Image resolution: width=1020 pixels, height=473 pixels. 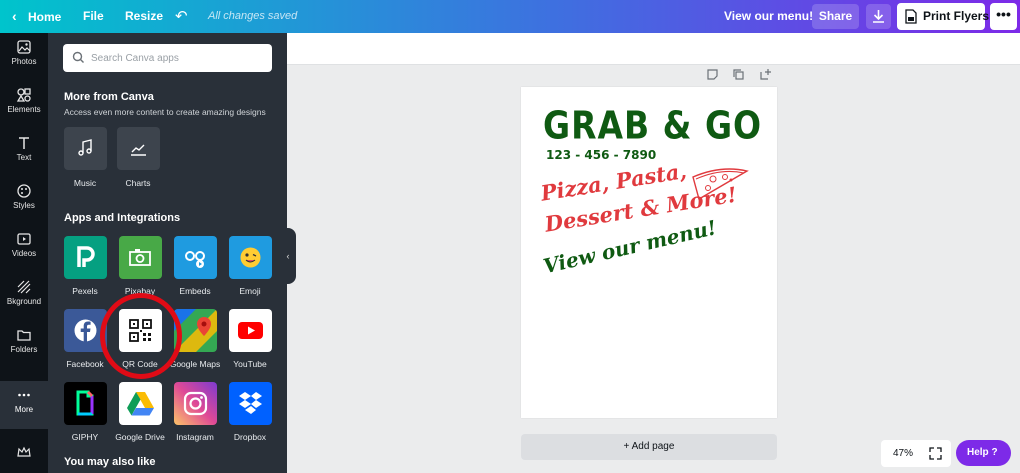 I want to click on notes-icon, so click(x=712, y=74).